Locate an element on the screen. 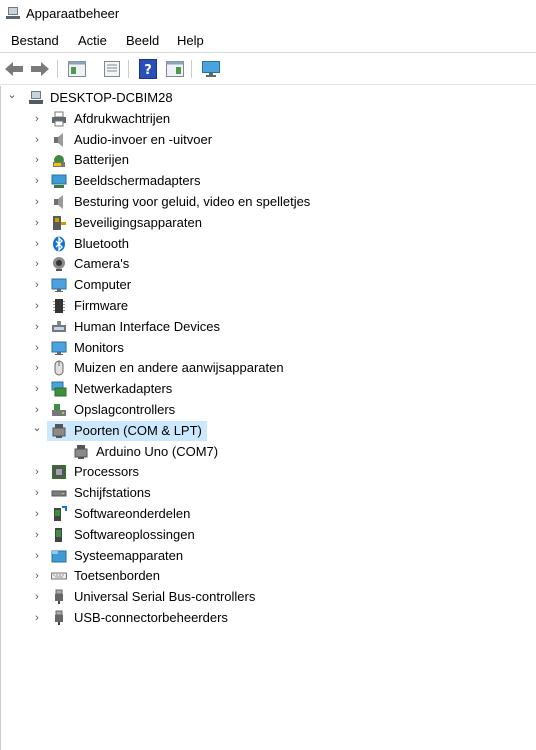 This screenshot has height=750, width=536. toolbar-separator is located at coordinates (128, 69).